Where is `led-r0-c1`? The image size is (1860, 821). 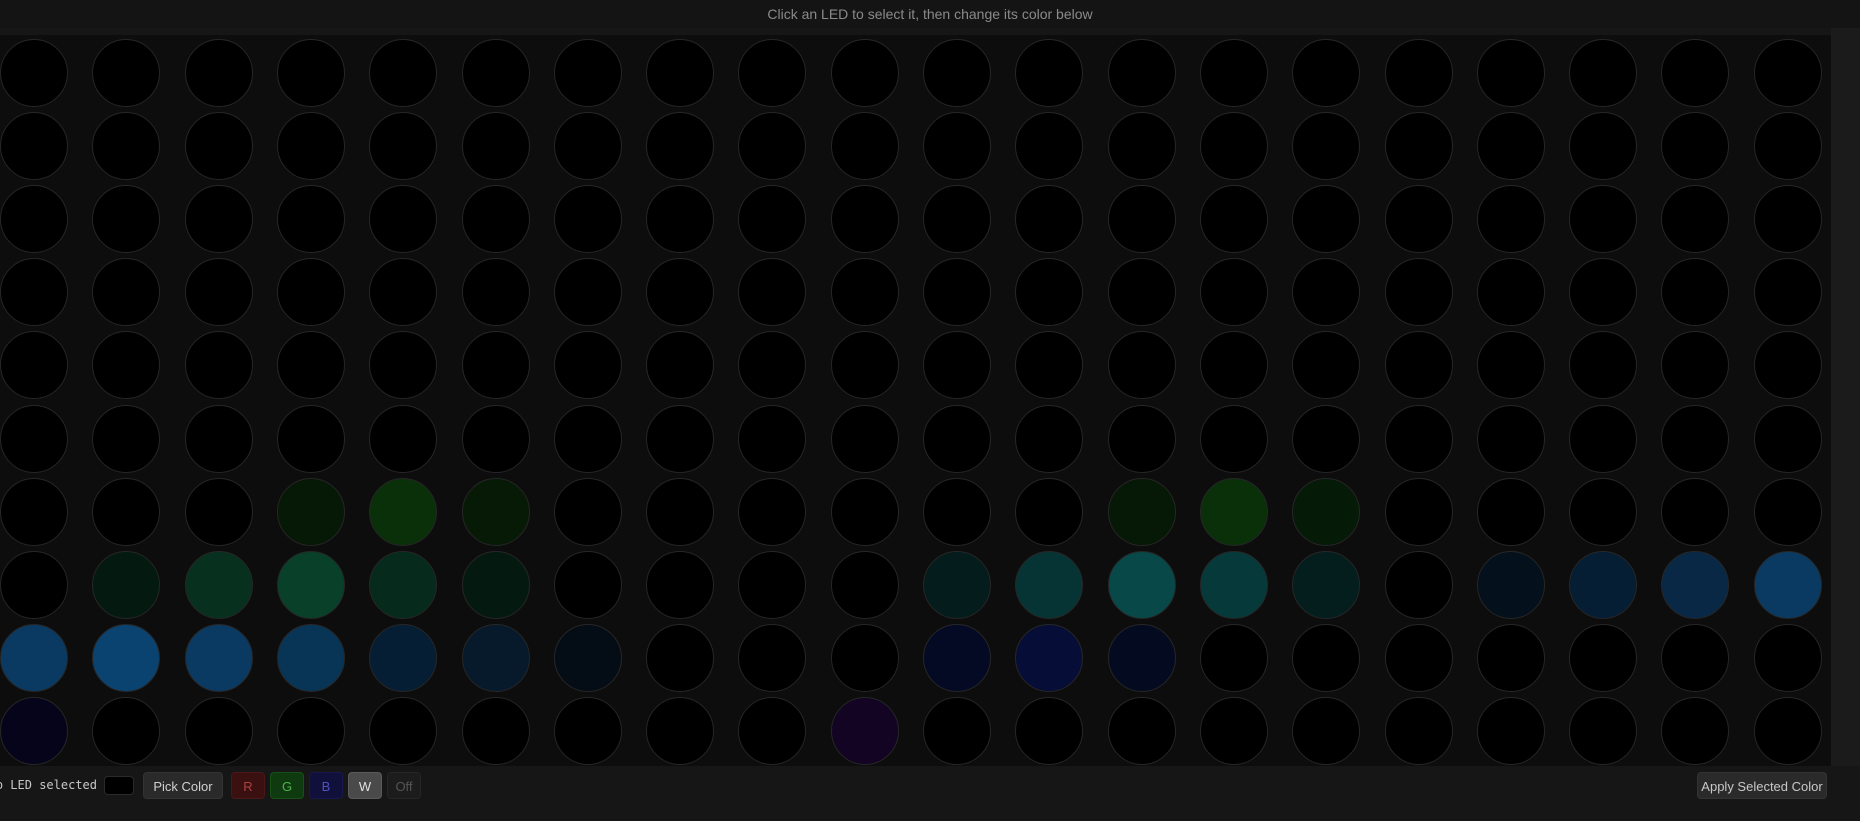
led-r0-c1 is located at coordinates (126, 73).